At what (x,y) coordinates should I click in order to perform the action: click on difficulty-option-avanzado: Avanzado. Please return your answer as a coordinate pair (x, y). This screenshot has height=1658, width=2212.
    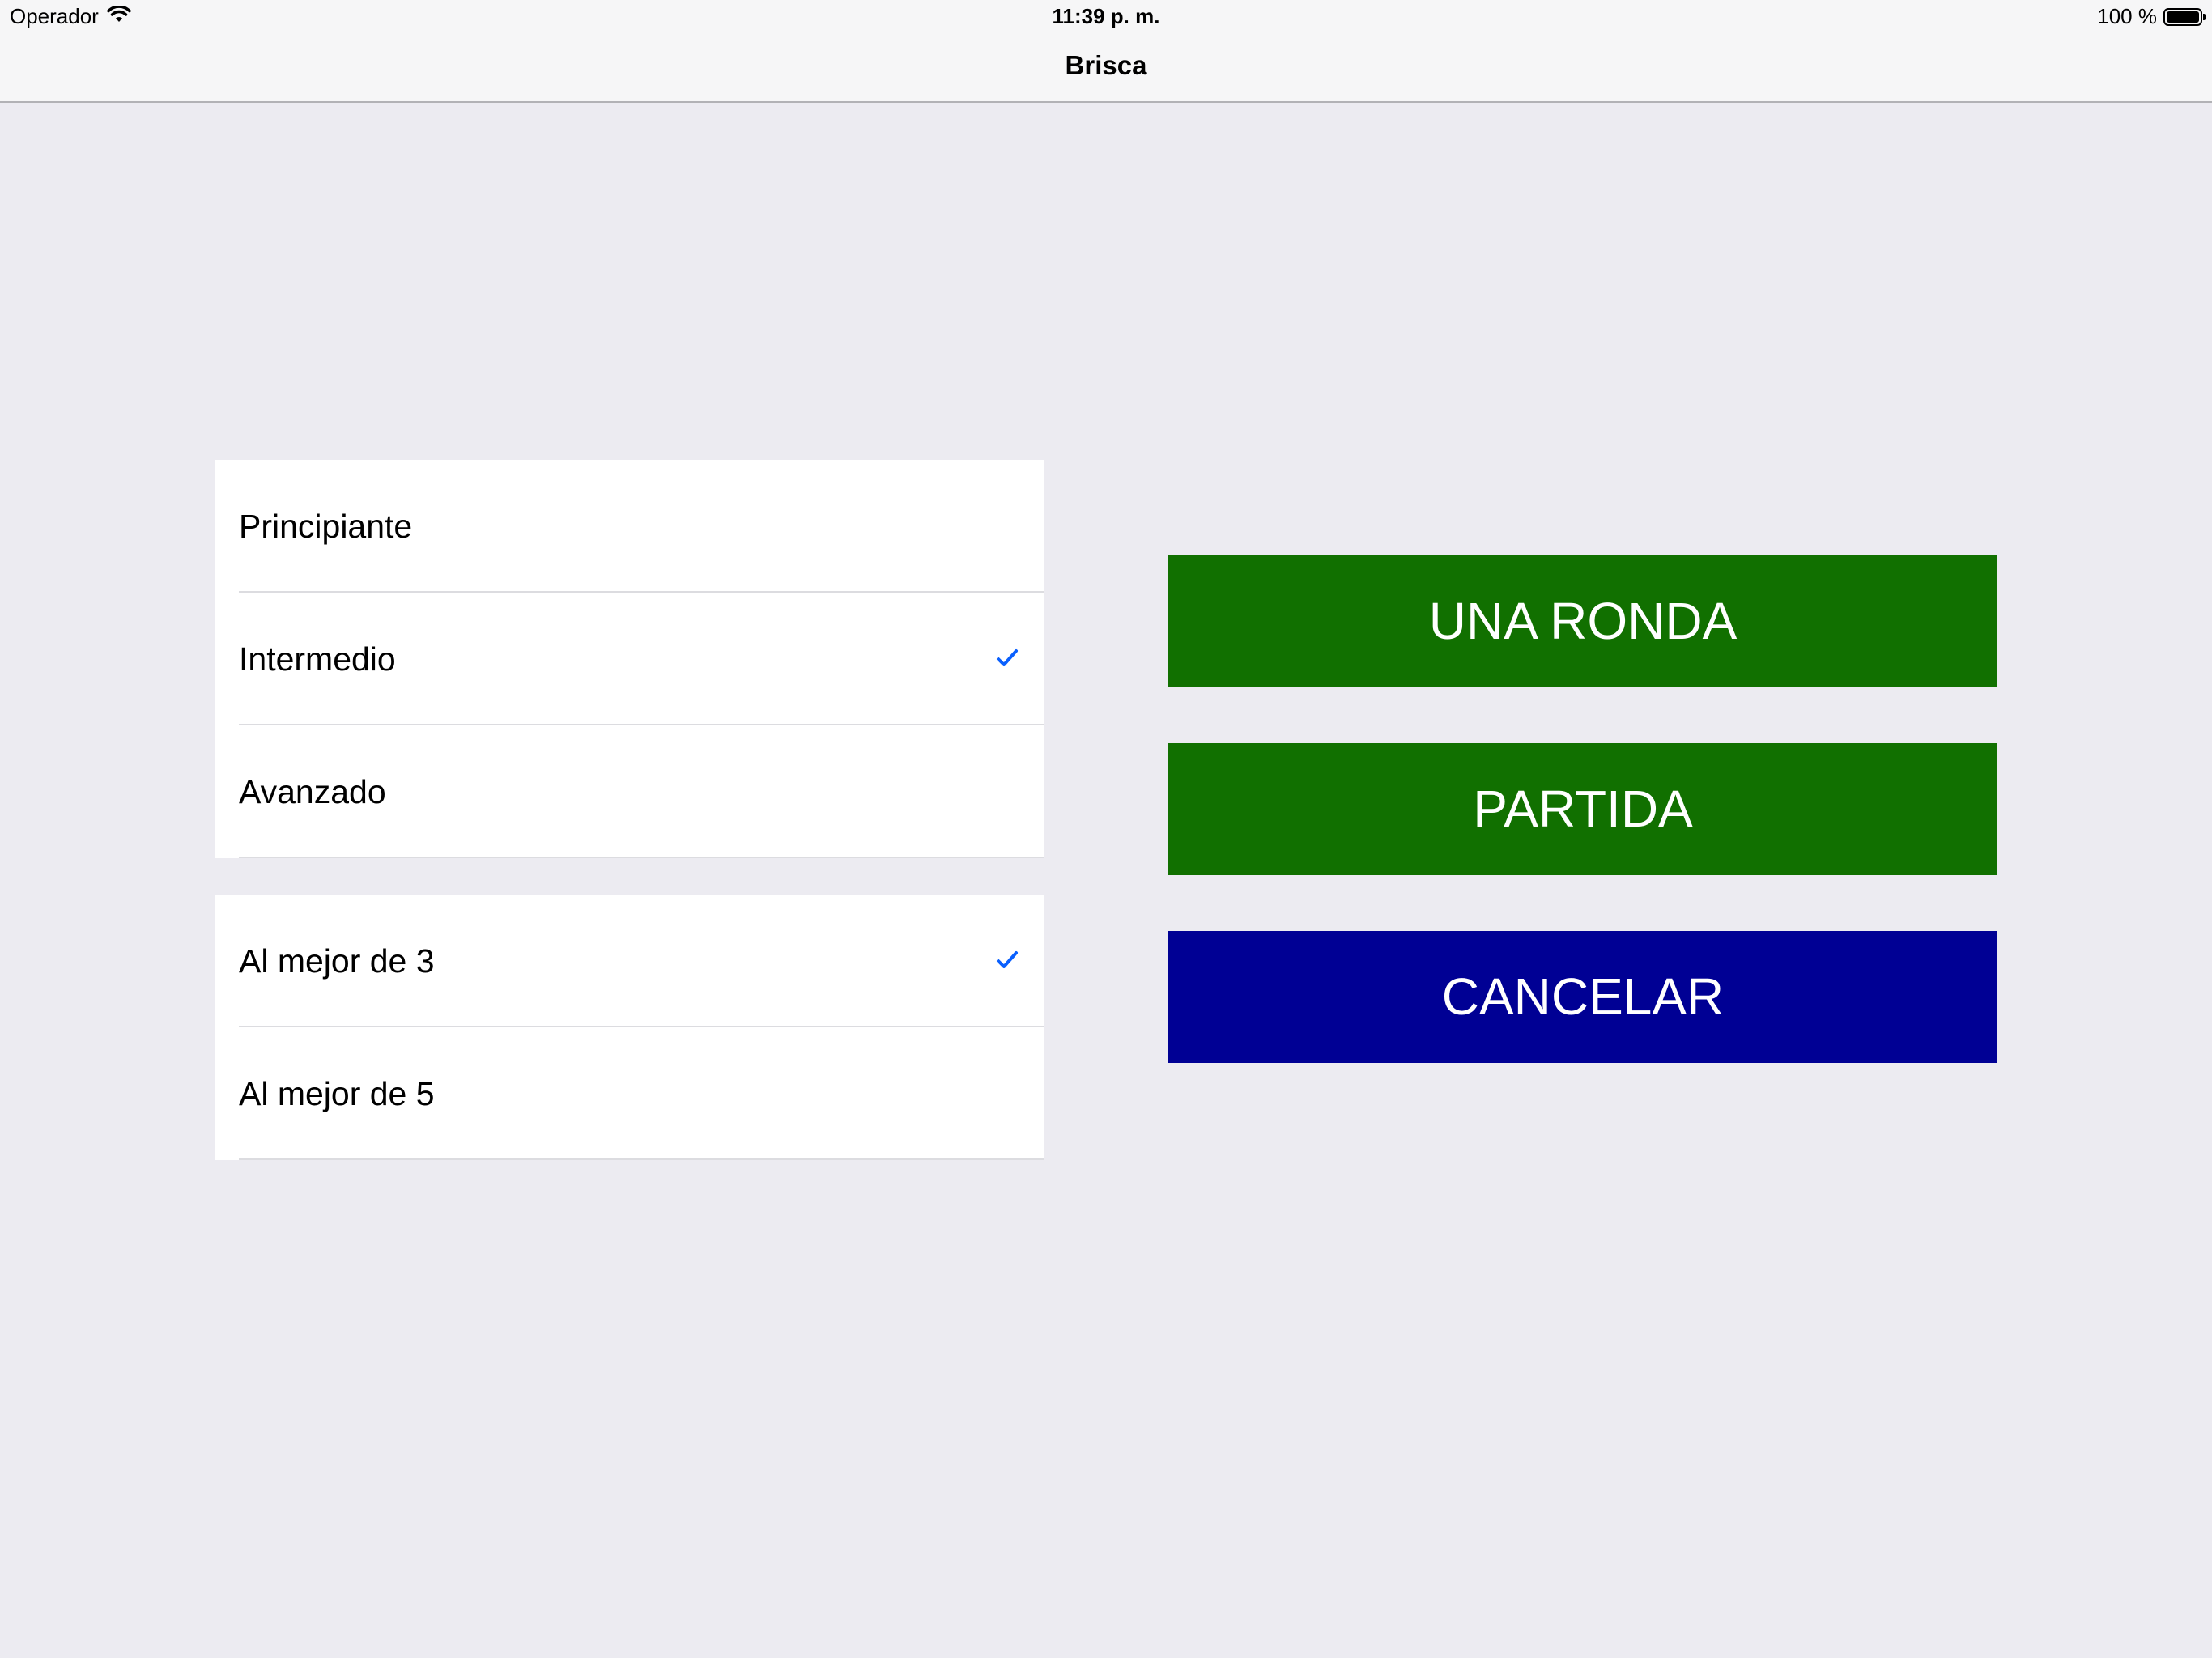
    Looking at the image, I should click on (630, 791).